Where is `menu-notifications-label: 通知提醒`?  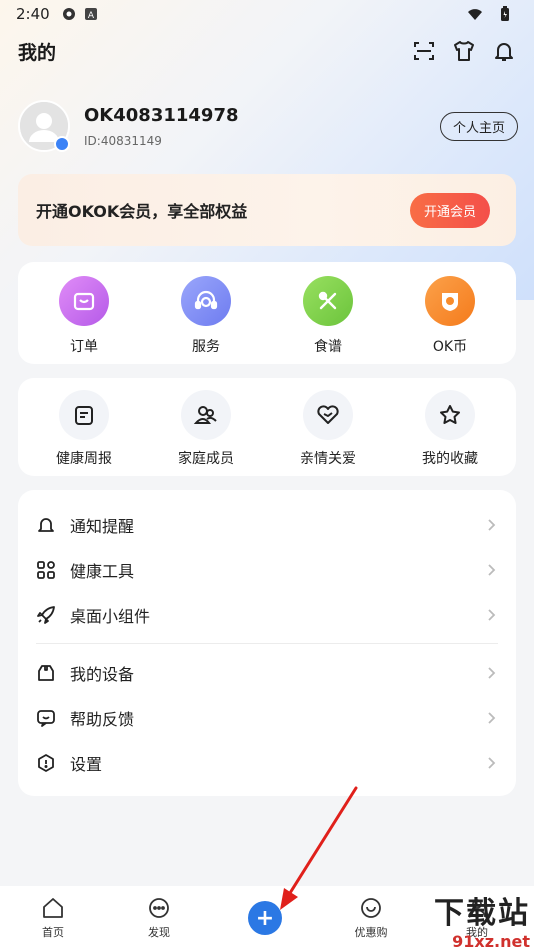
menu-notifications-label: 通知提醒 is located at coordinates (102, 526).